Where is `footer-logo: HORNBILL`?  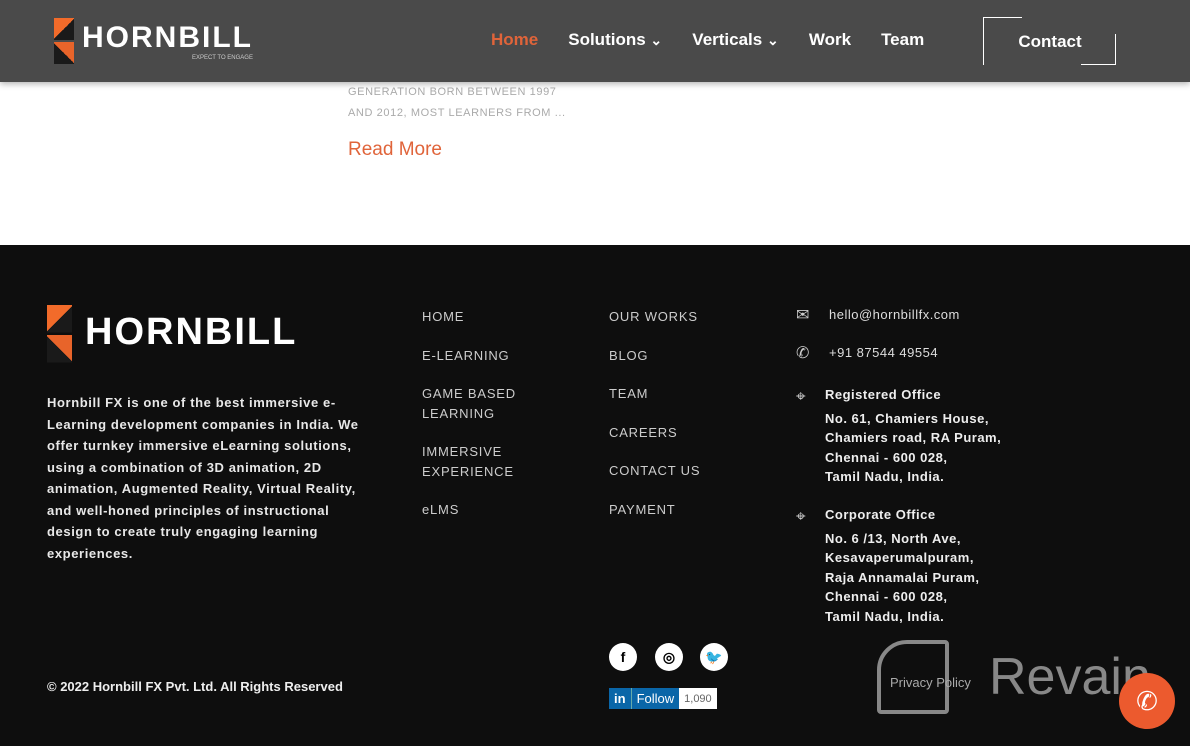 footer-logo: HORNBILL is located at coordinates (172, 334).